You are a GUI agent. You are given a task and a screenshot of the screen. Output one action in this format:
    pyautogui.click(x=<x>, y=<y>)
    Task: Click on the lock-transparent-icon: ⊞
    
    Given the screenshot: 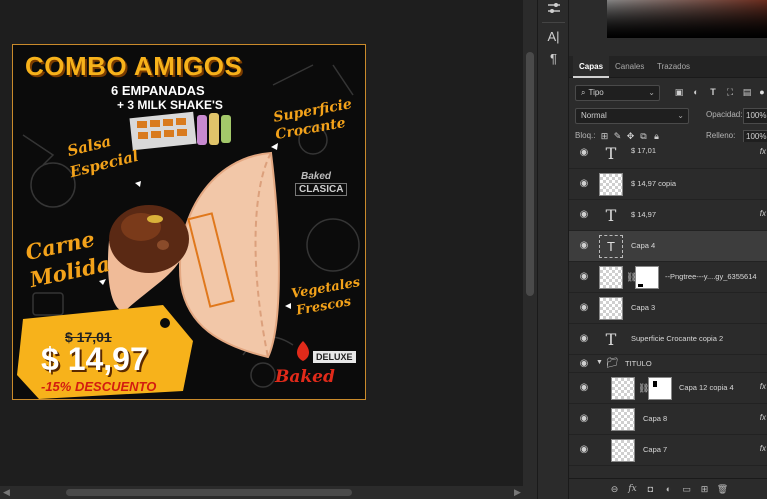 What is the action you would take?
    pyautogui.click(x=604, y=136)
    